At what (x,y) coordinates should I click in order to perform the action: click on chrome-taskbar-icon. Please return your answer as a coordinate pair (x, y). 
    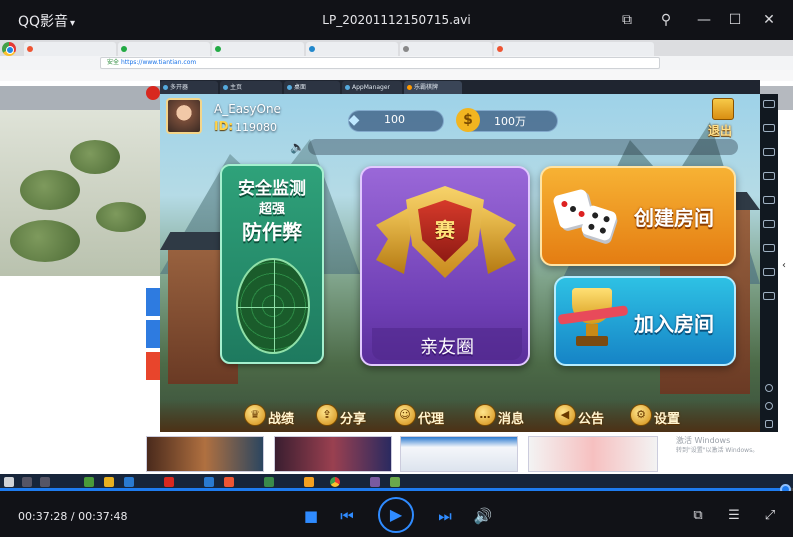
    Looking at the image, I should click on (335, 482).